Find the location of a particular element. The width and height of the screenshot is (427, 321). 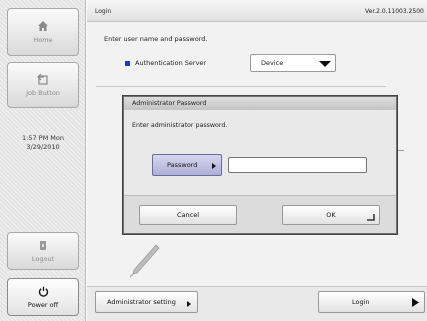

home-icon is located at coordinates (43, 26).